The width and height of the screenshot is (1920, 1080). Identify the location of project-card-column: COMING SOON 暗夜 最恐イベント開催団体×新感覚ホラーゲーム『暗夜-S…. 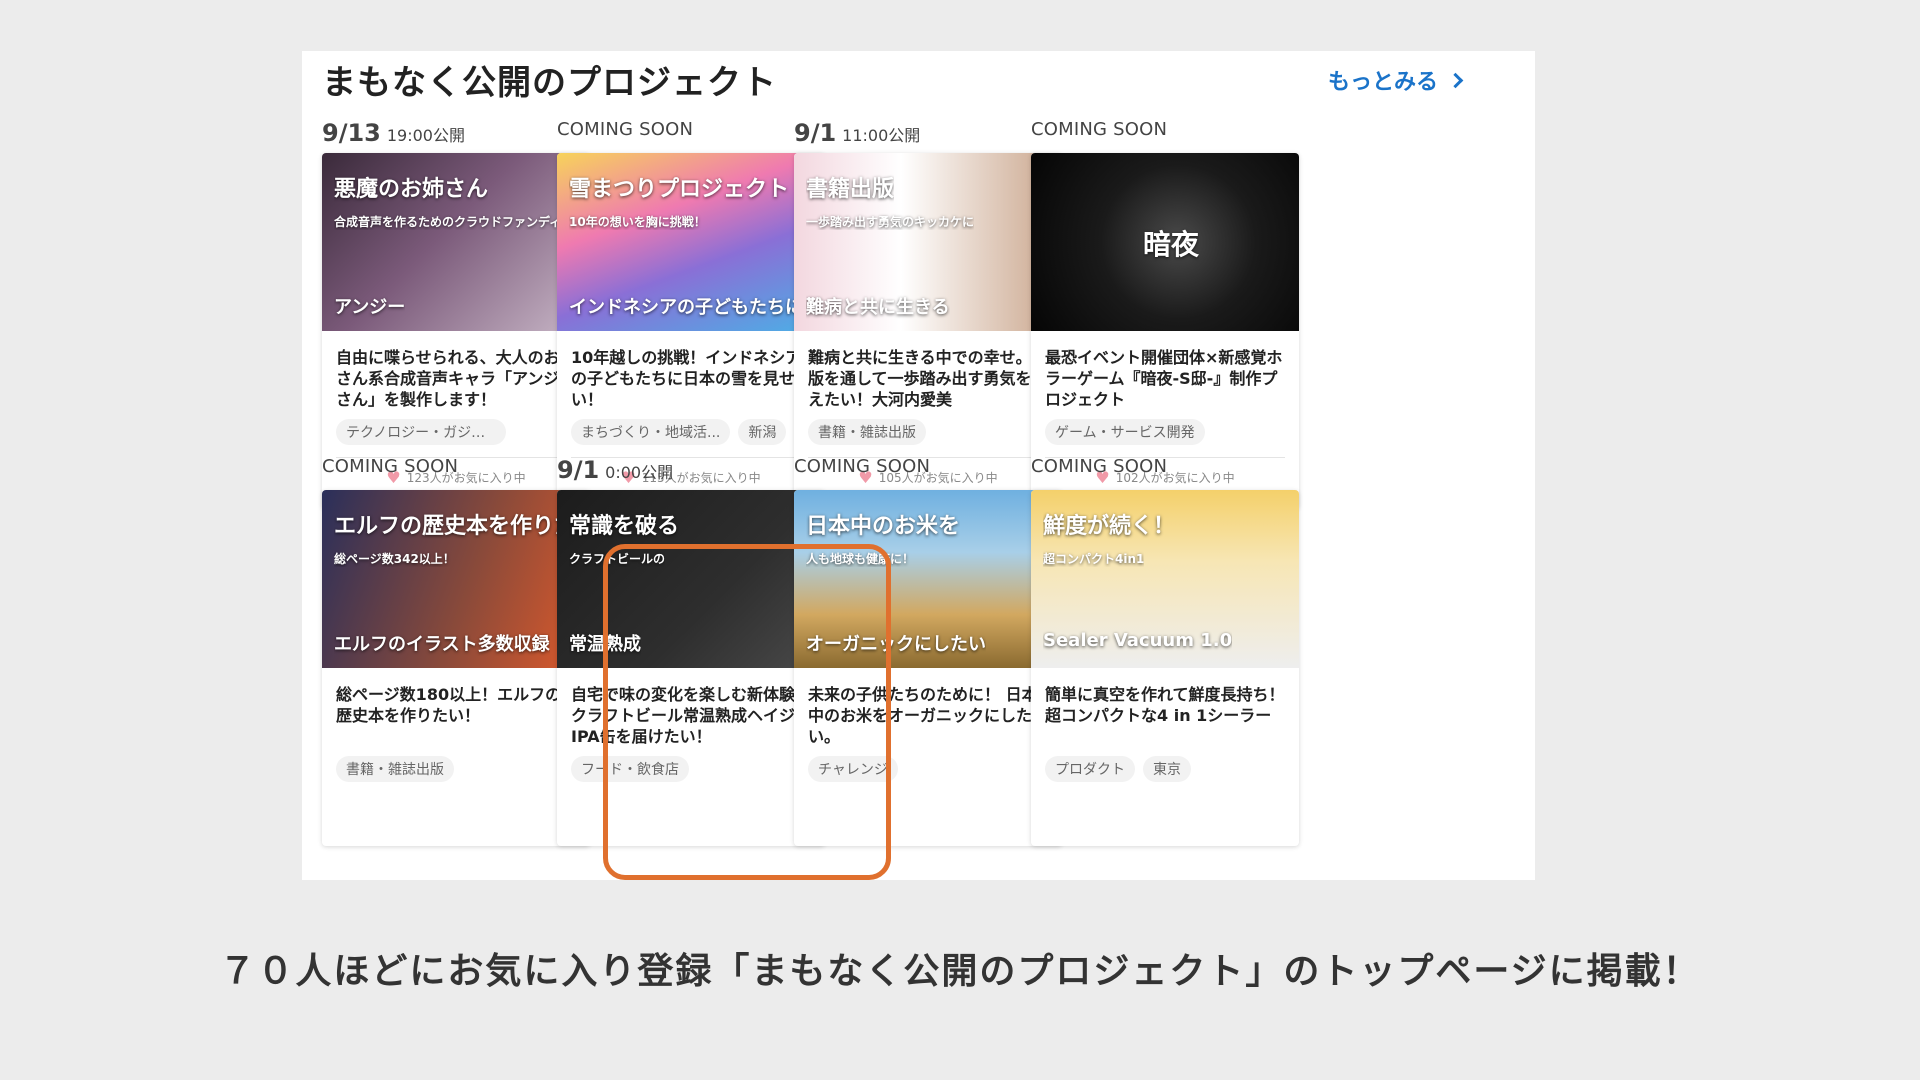
(1165, 314).